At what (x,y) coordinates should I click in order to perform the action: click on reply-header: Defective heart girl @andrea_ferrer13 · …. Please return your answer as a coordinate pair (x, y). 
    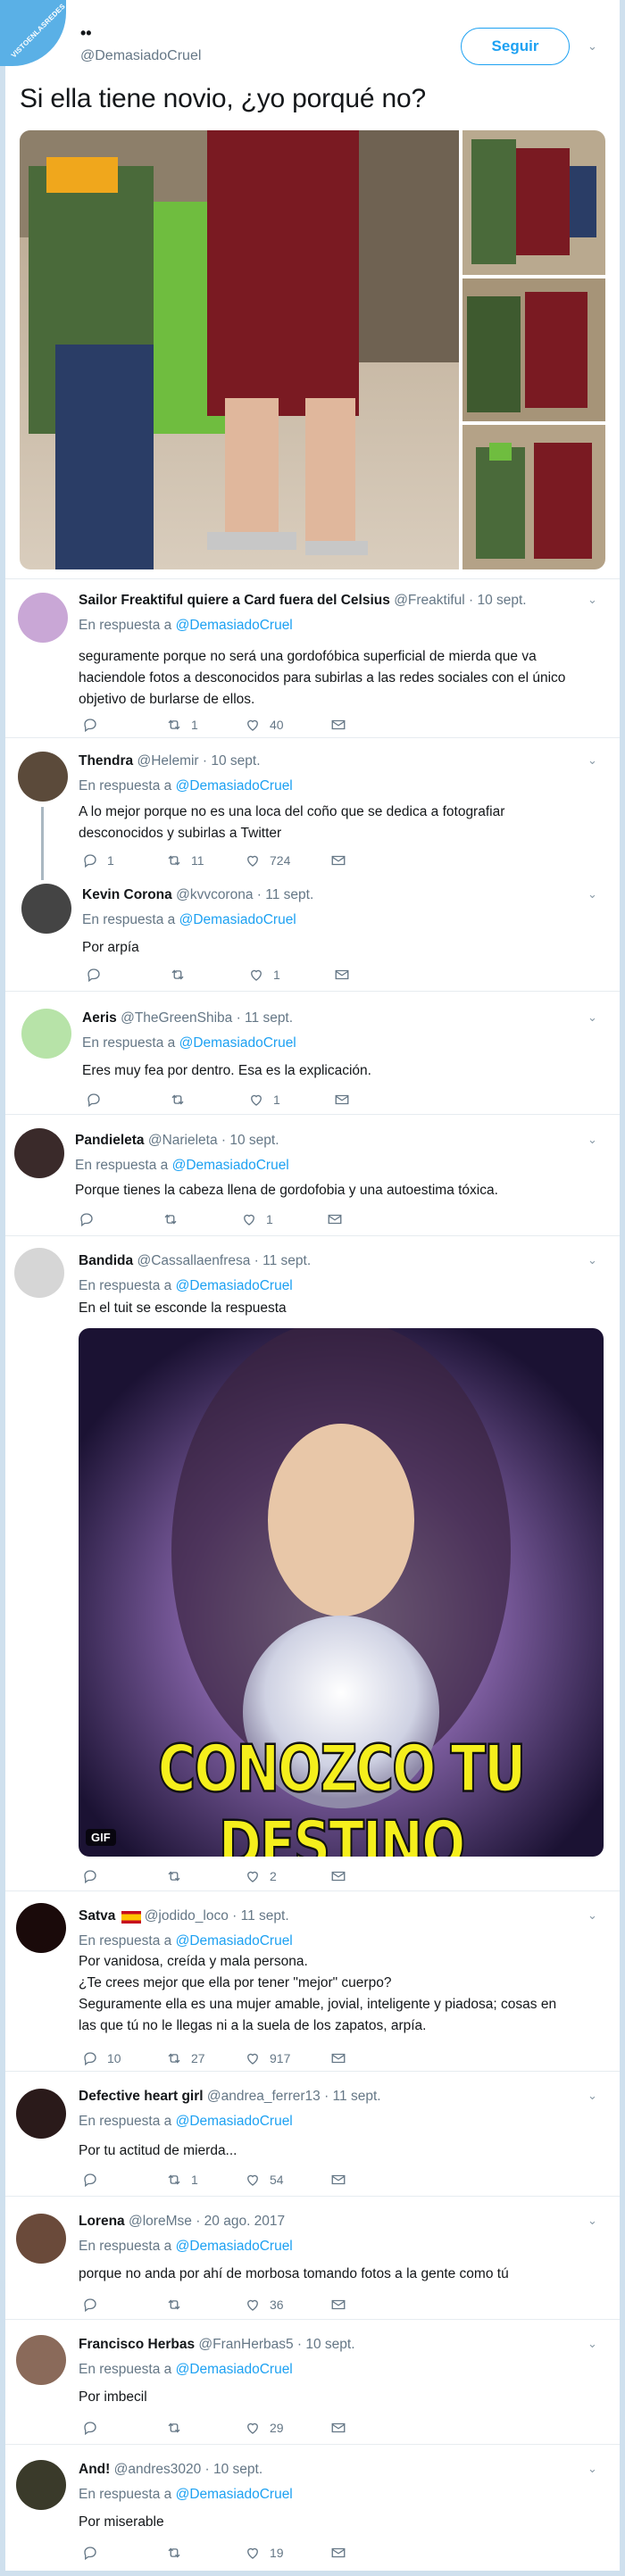
    Looking at the image, I should click on (230, 2097).